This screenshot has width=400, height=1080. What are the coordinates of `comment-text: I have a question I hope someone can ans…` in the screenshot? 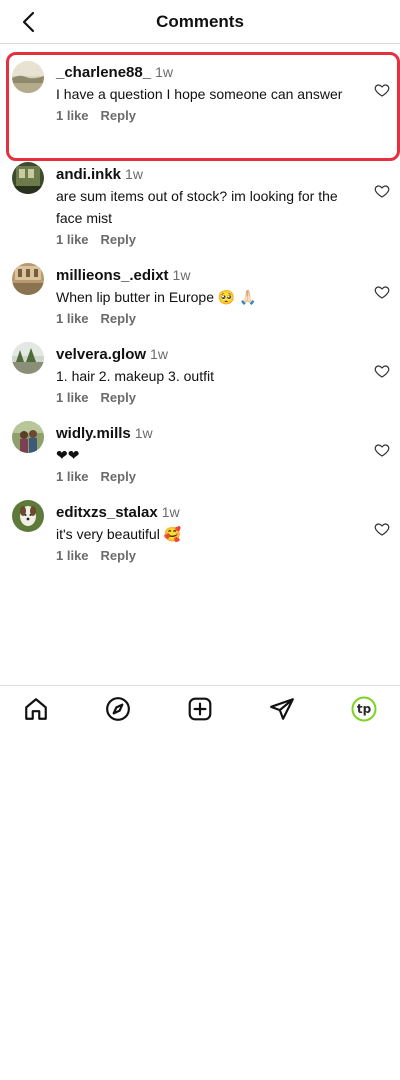 It's located at (199, 94).